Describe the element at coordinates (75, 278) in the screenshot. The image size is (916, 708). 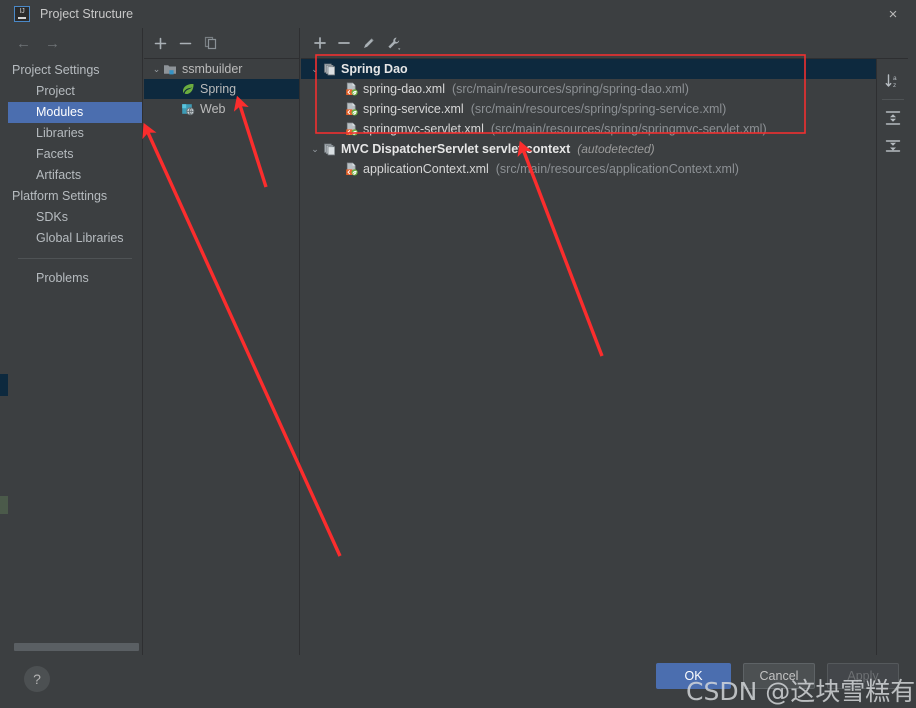
I see `sidebar-item-problems: Problems` at that location.